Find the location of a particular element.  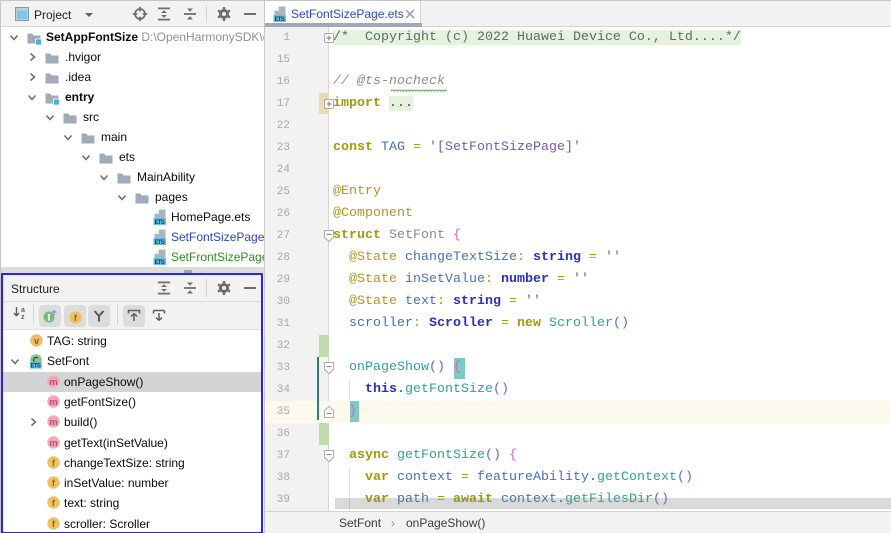

svg-text: z is located at coordinates (23, 317).